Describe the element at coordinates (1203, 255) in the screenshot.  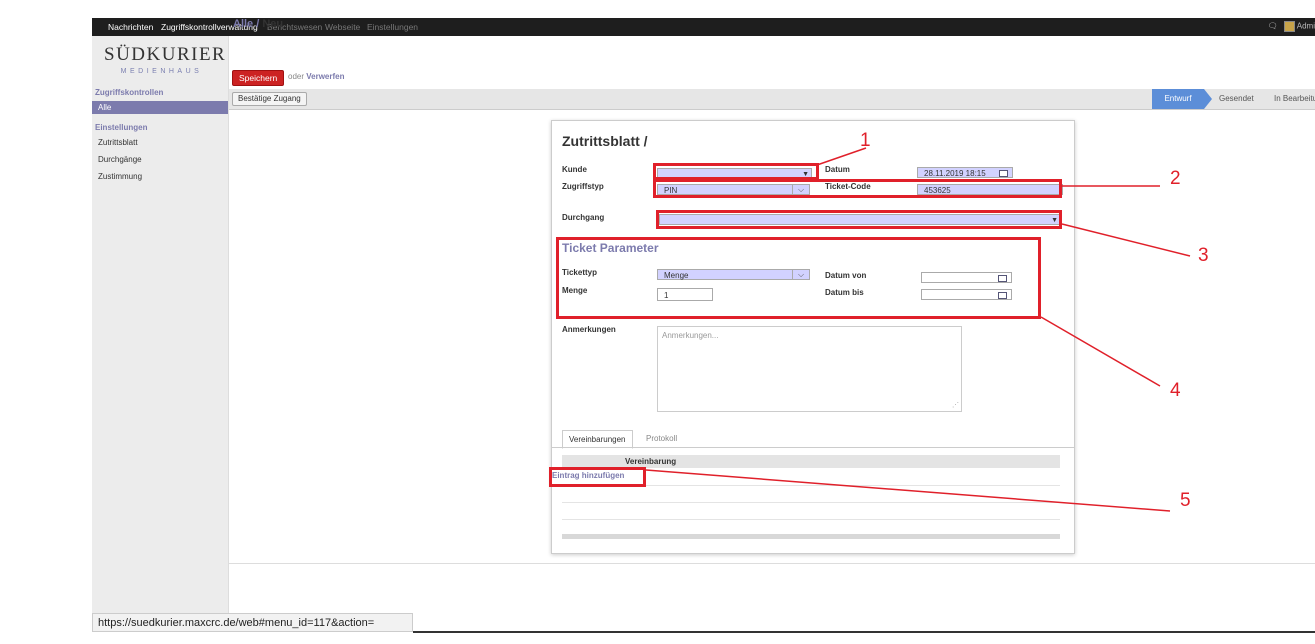
I see `annotation-number-3: 3` at that location.